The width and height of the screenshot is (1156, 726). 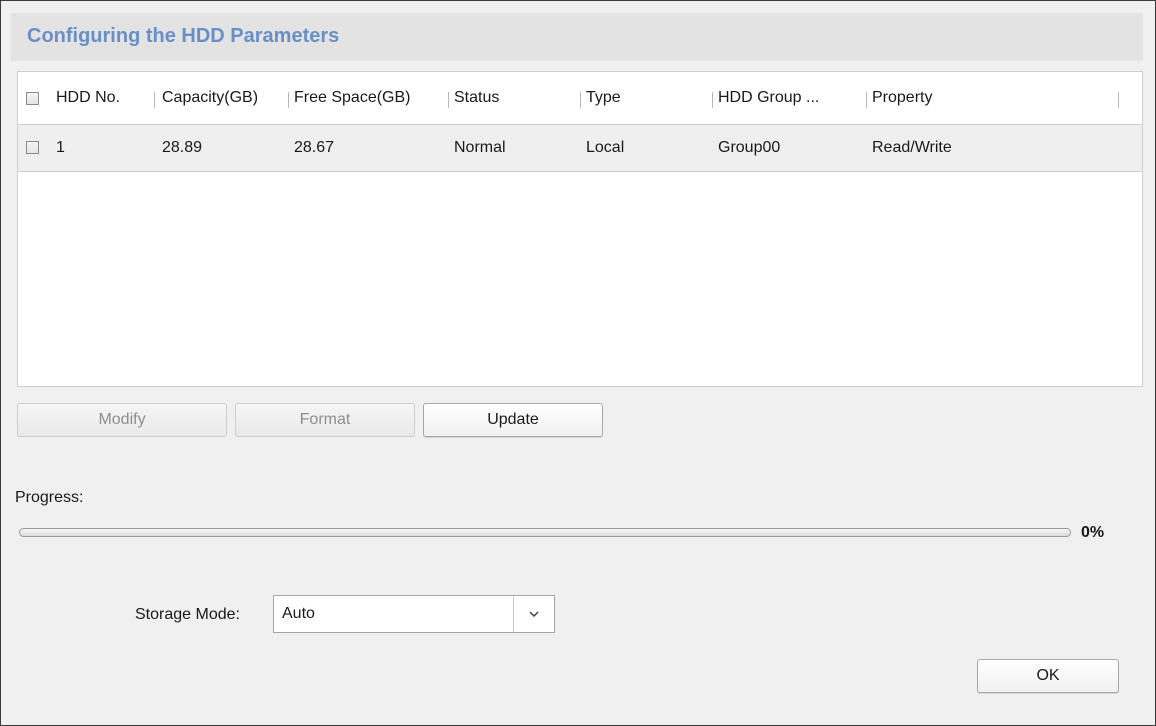 What do you see at coordinates (912, 147) in the screenshot?
I see `cell-property: Read/Write` at bounding box center [912, 147].